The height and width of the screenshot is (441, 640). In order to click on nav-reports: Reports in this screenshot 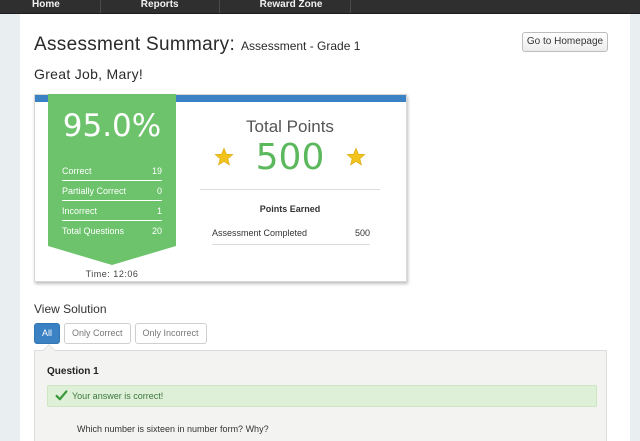, I will do `click(160, 6)`.